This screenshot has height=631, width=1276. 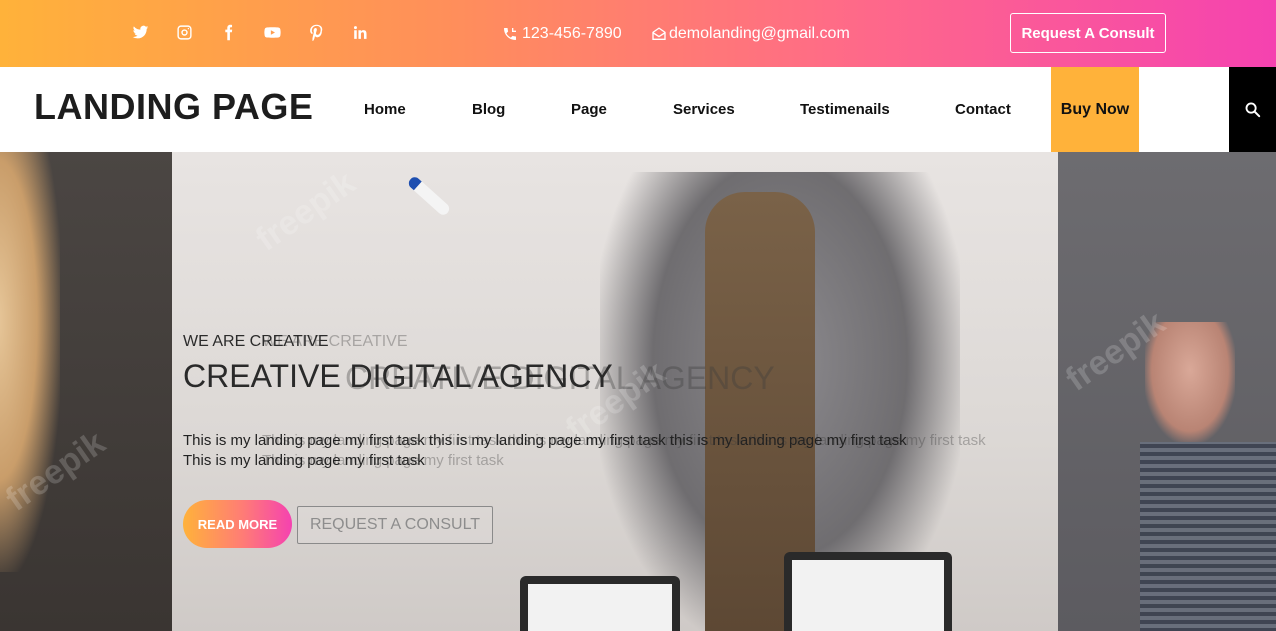 I want to click on hero-eyebrow: WE ARE CREATIVE, so click(x=256, y=341).